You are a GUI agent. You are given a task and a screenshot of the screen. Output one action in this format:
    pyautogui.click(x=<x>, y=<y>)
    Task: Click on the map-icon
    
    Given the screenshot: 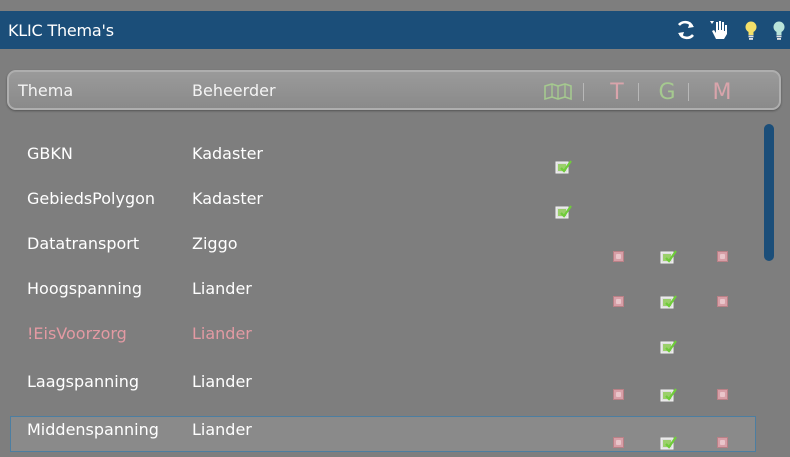 What is the action you would take?
    pyautogui.click(x=558, y=92)
    